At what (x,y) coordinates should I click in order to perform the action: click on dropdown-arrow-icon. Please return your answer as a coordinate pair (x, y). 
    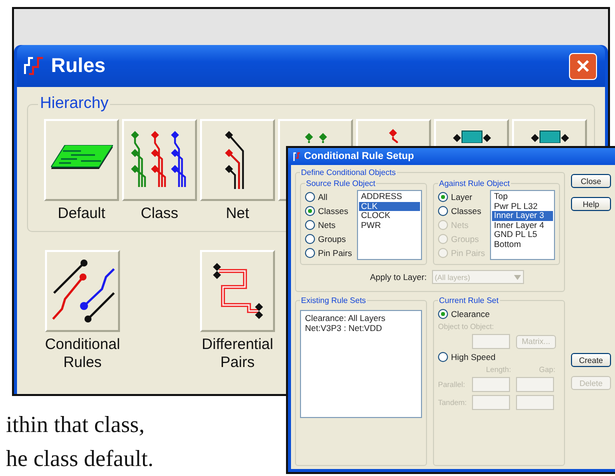
    Looking at the image, I should click on (517, 277).